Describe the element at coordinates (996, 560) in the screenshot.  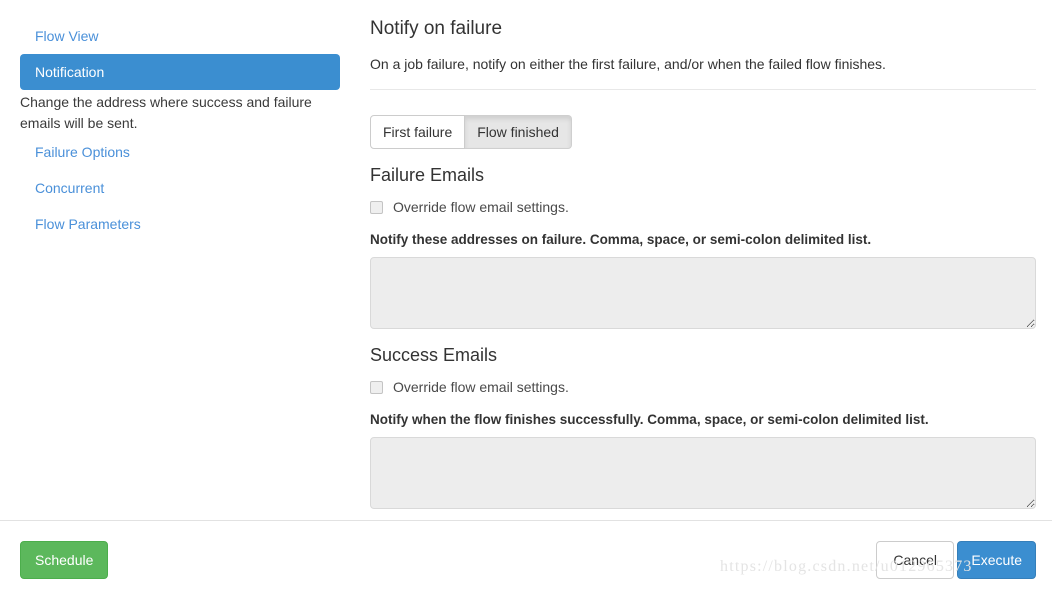
I see `execute-button: Execute` at that location.